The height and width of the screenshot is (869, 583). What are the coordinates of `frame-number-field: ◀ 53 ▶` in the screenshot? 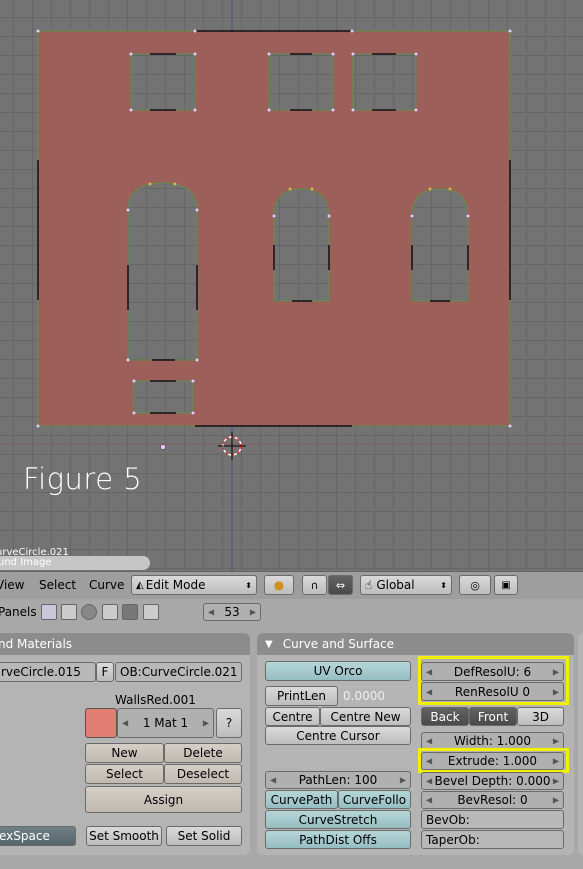 It's located at (232, 612).